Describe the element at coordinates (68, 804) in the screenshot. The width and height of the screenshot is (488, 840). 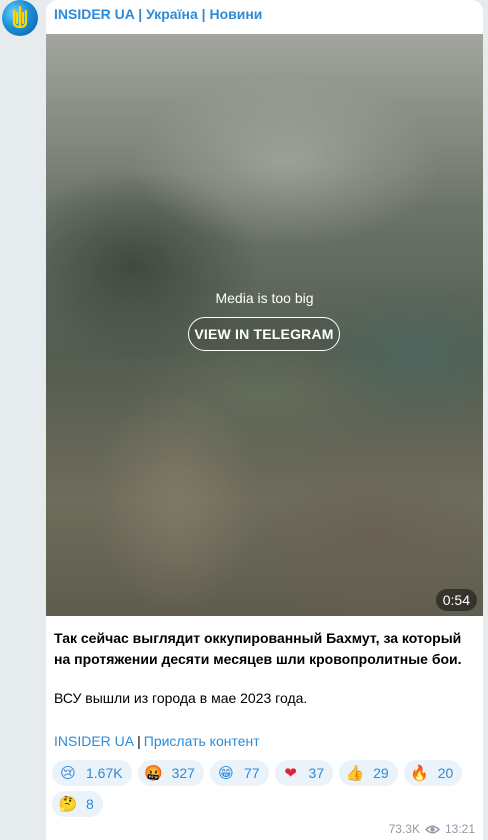
I see `thinking-face-icon: 🤔` at that location.